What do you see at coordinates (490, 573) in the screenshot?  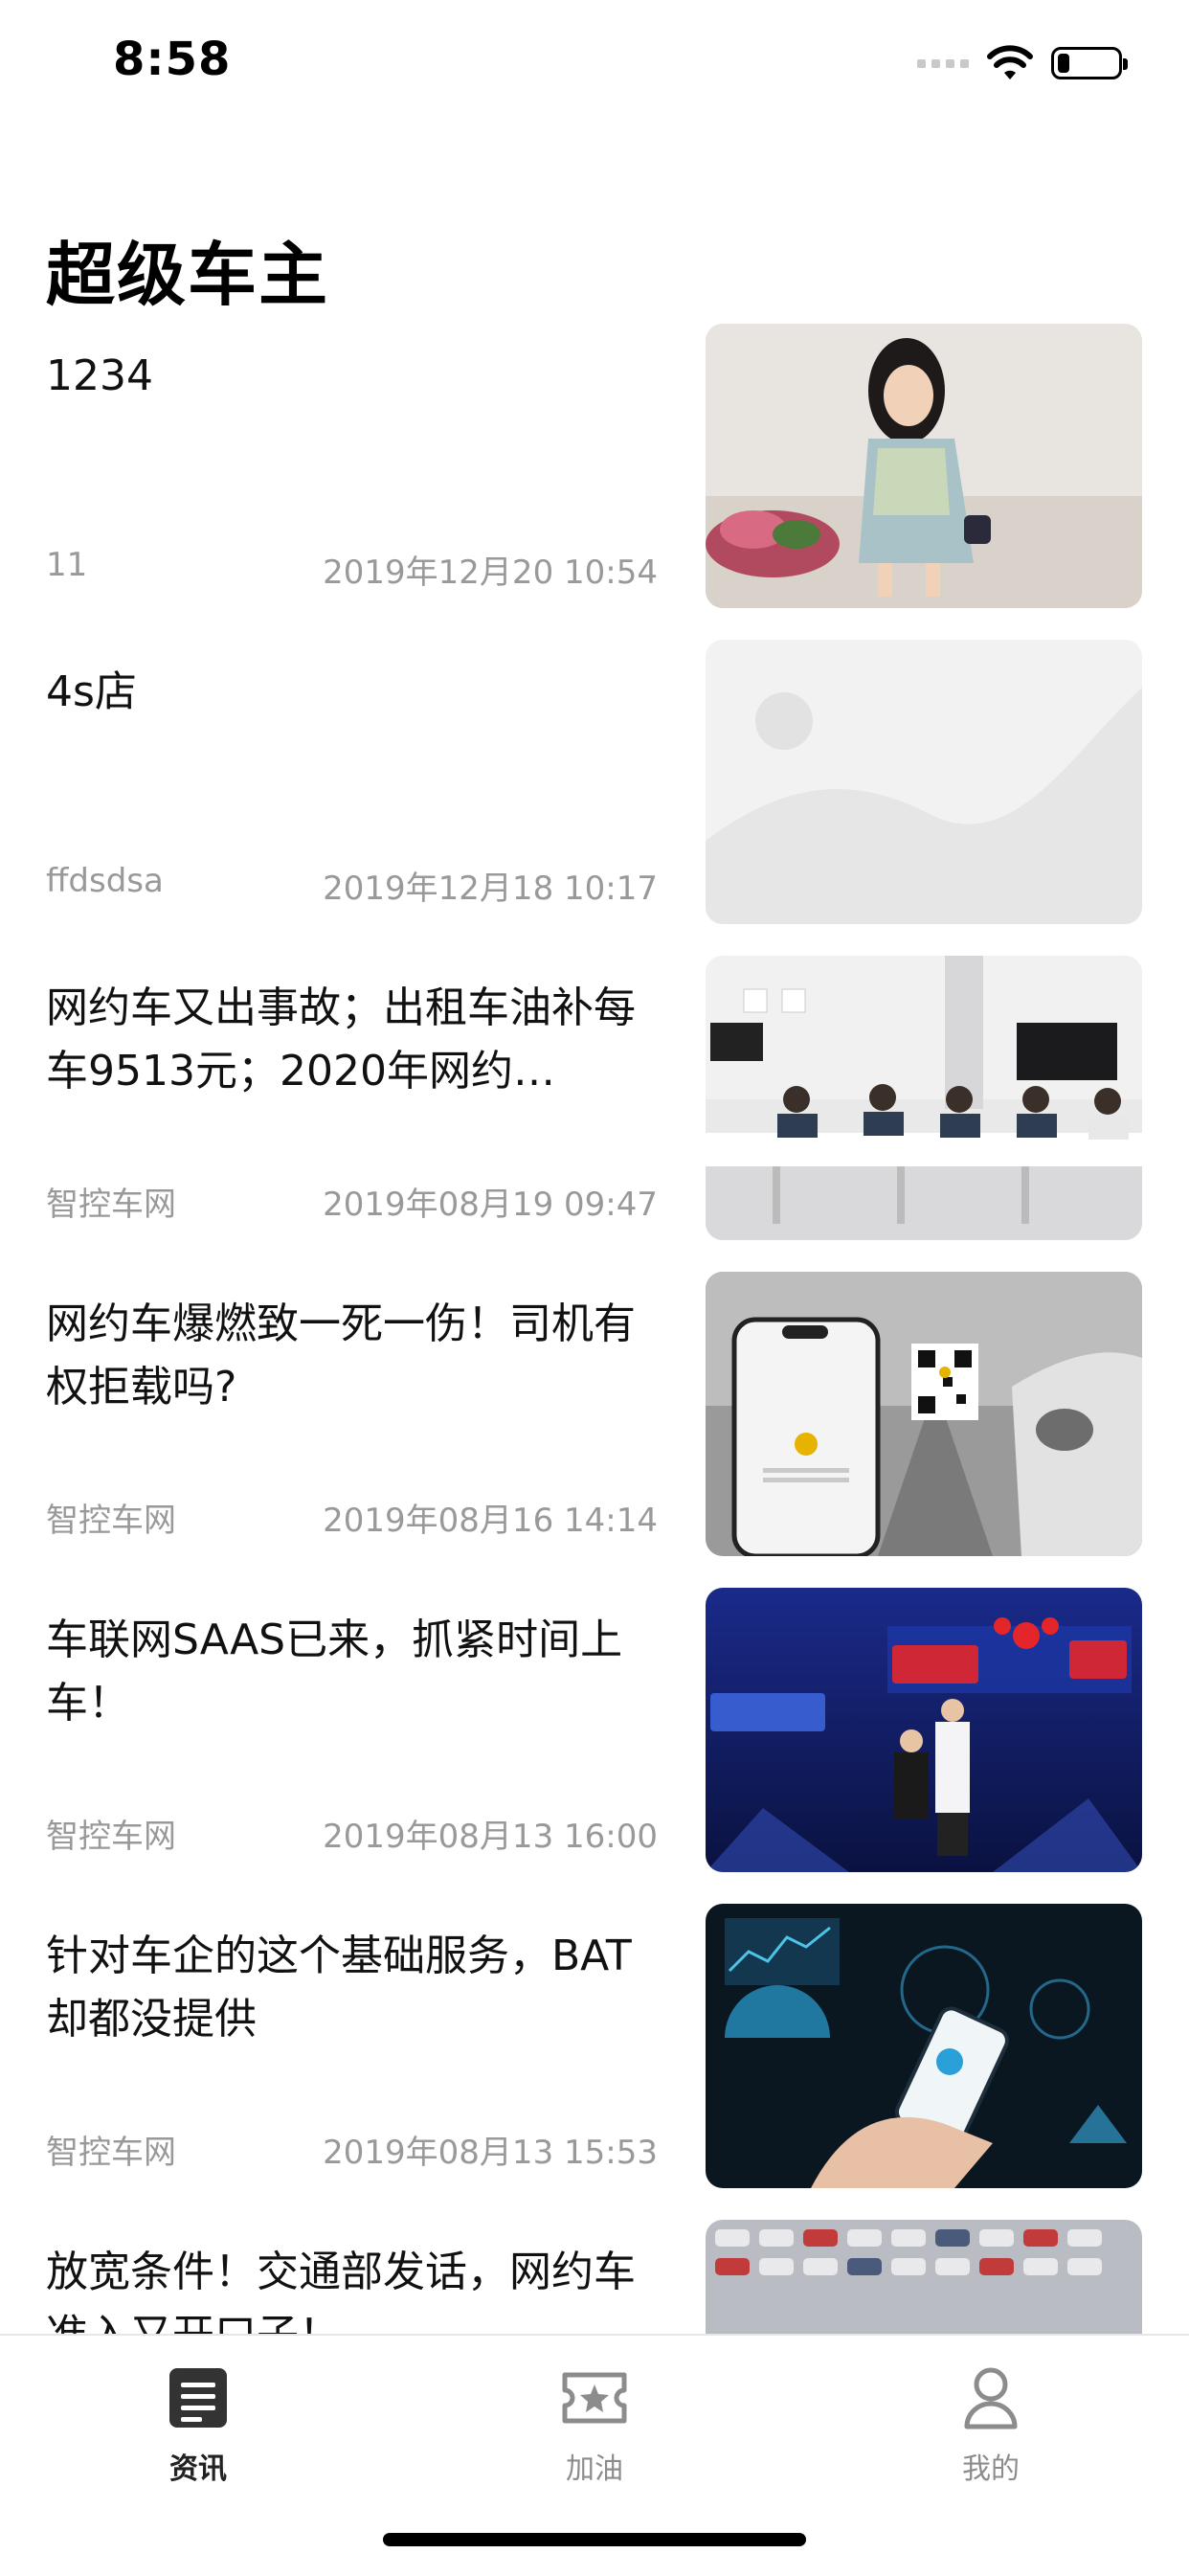 I see `news-date: 2019年12月20 10:54` at bounding box center [490, 573].